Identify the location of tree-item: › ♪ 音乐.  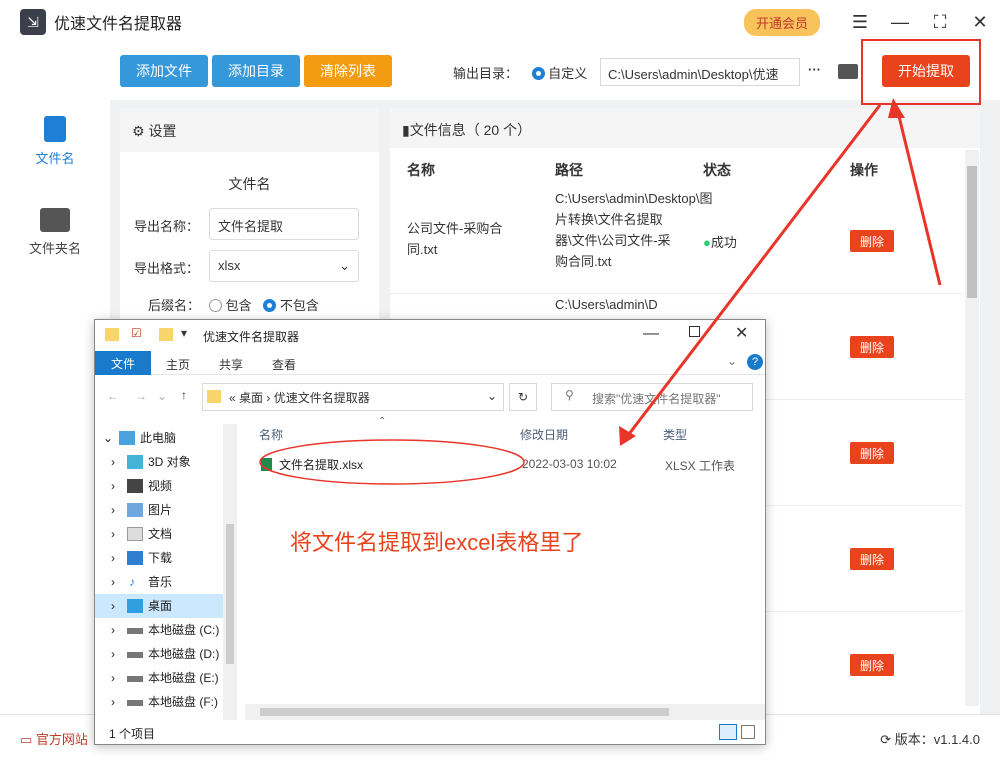
(159, 582).